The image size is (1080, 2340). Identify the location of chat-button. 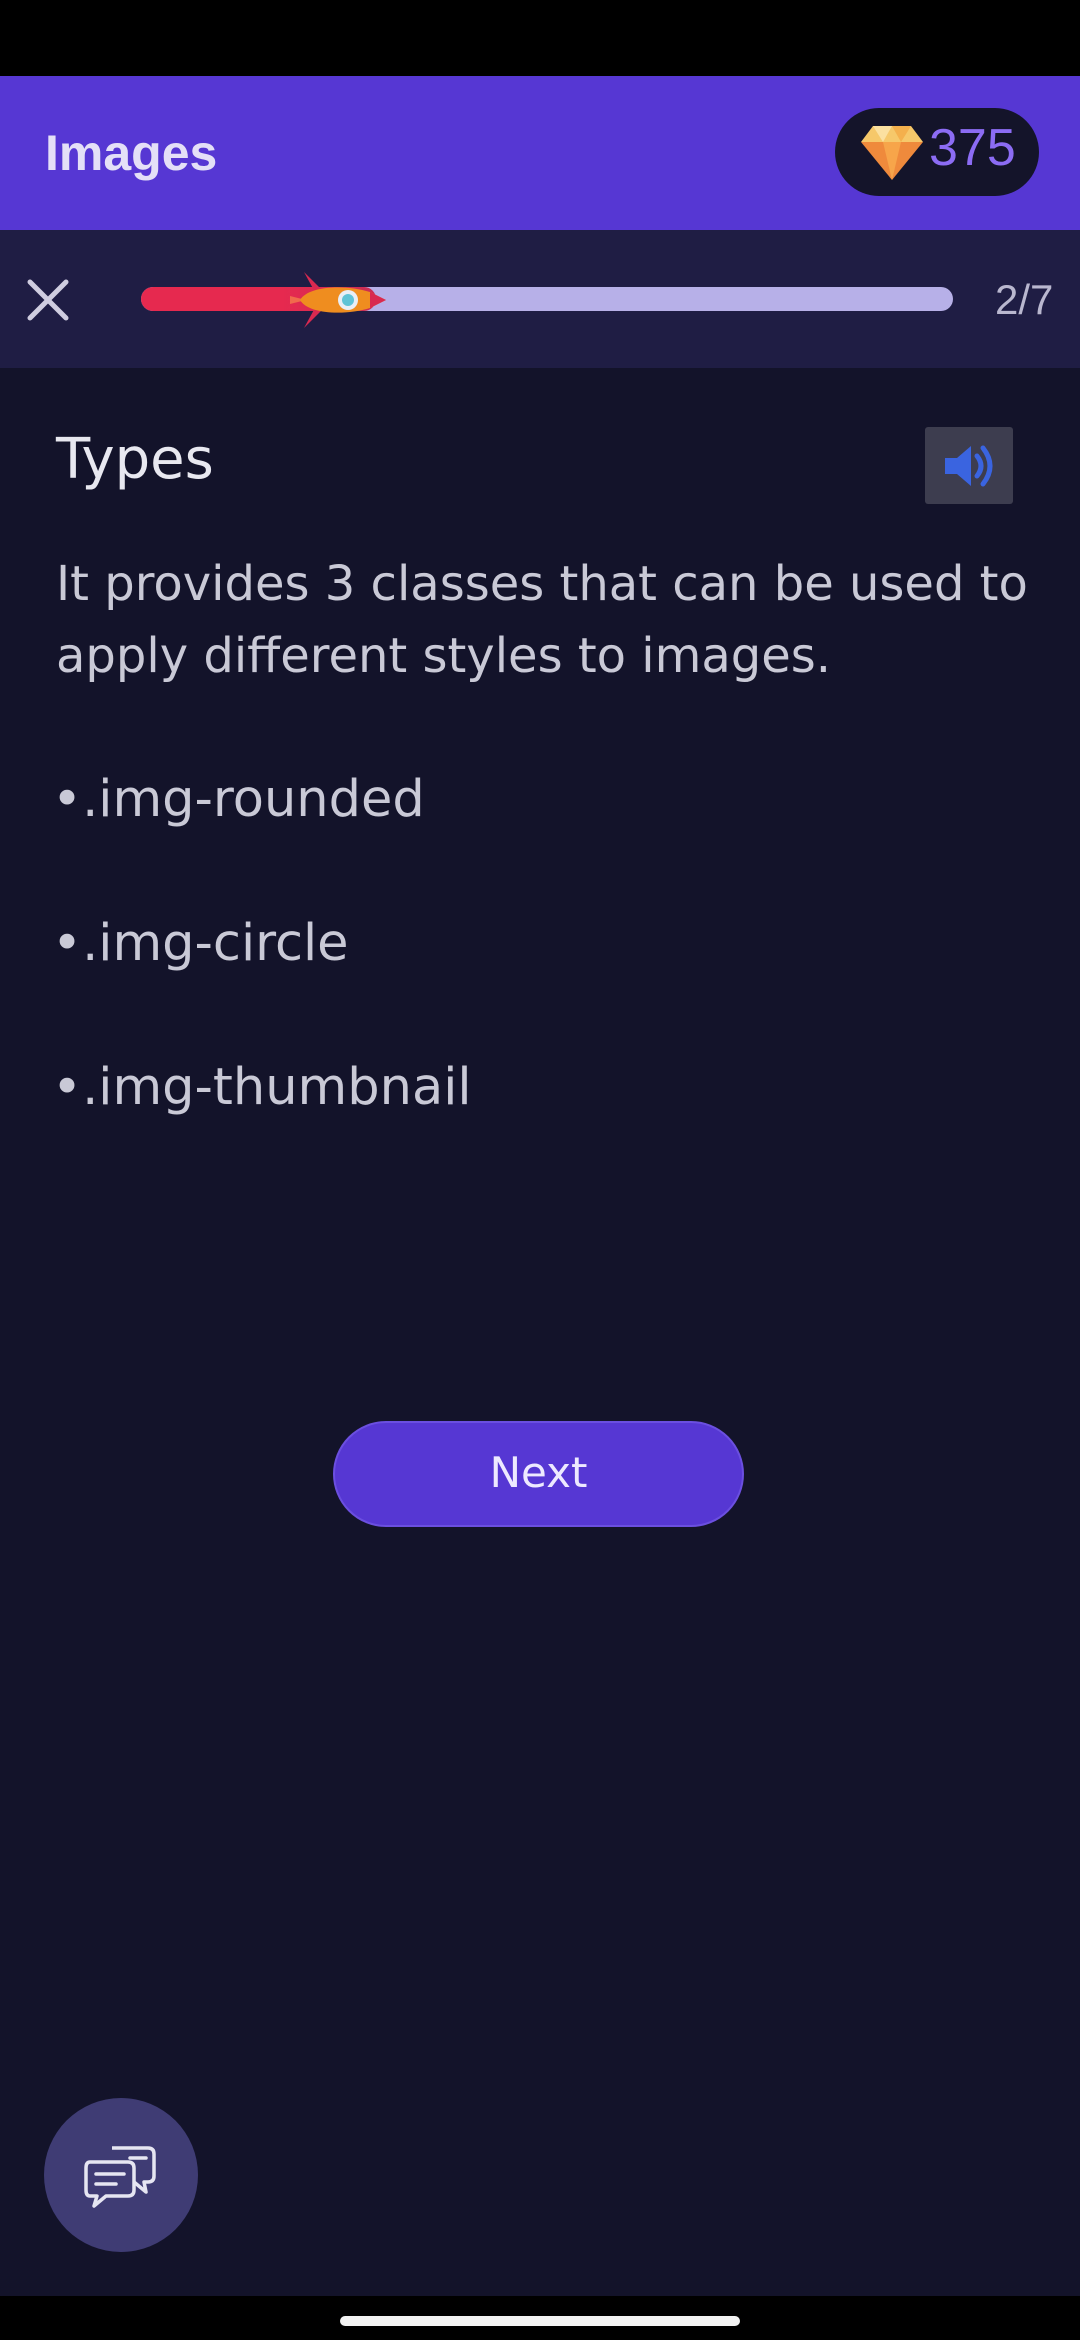
(121, 2175).